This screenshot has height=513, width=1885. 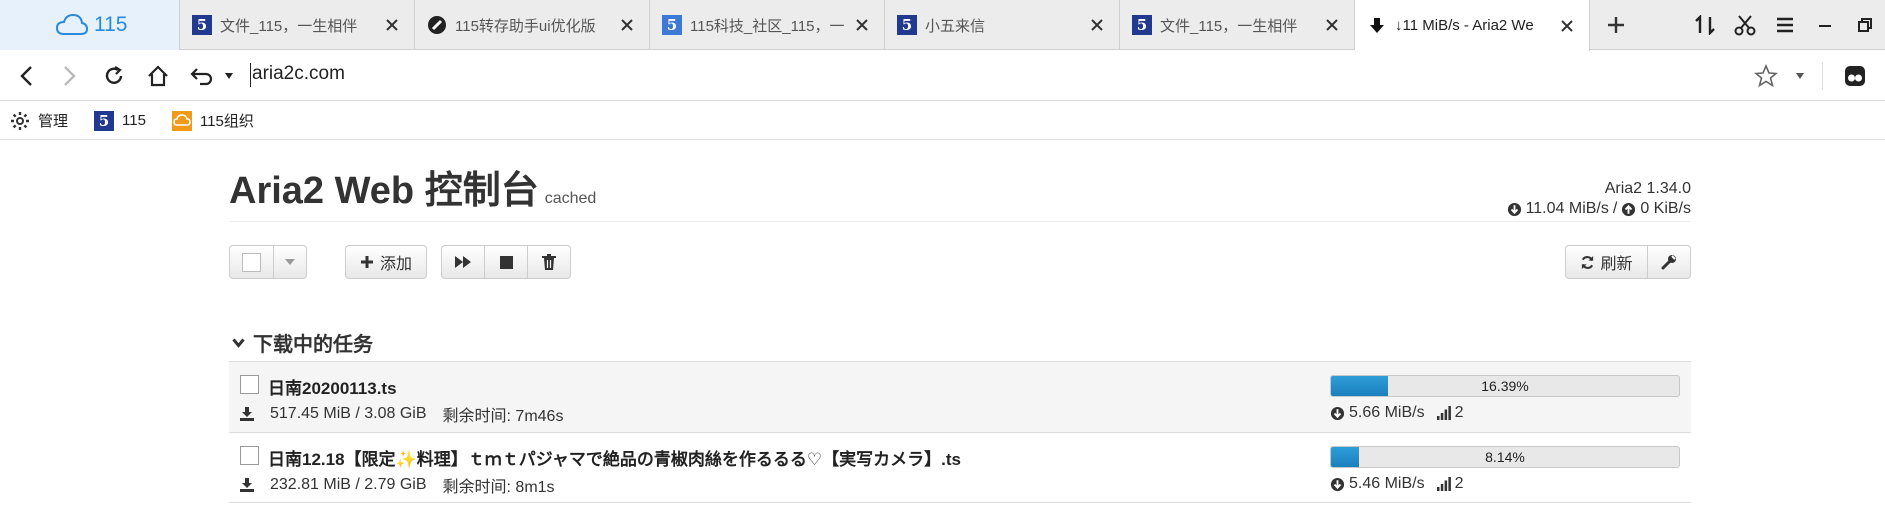 I want to click on task-size: 517.45 MiB / 3.08 GiB, so click(x=348, y=413).